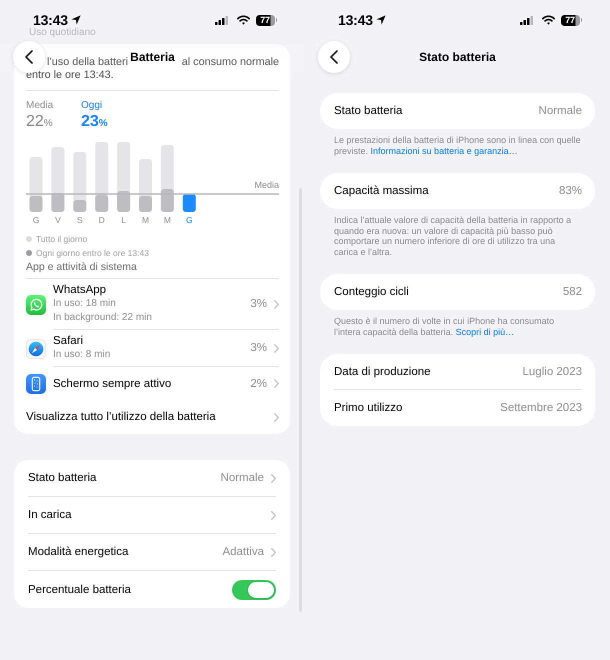 This screenshot has height=660, width=610. Describe the element at coordinates (36, 384) in the screenshot. I see `phone-screen-icon` at that location.